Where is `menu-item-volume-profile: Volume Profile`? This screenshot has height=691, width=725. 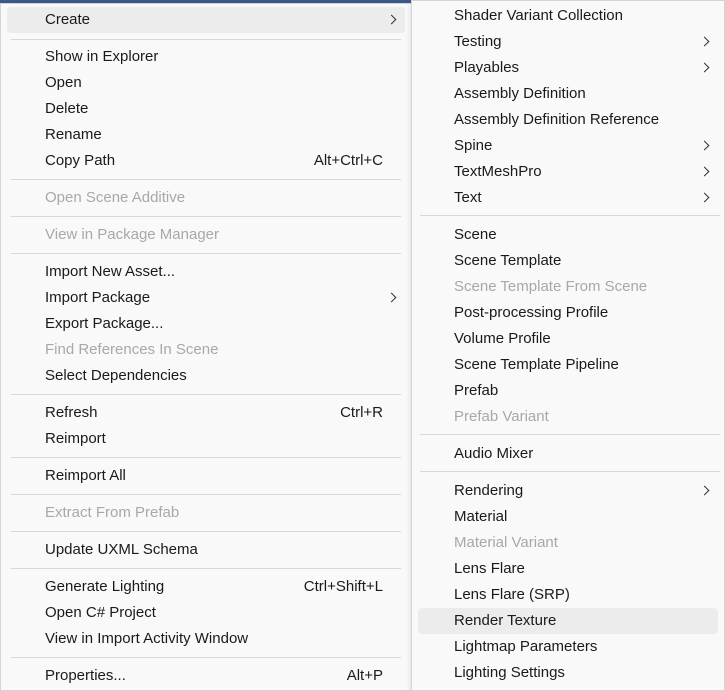
menu-item-volume-profile: Volume Profile is located at coordinates (568, 339).